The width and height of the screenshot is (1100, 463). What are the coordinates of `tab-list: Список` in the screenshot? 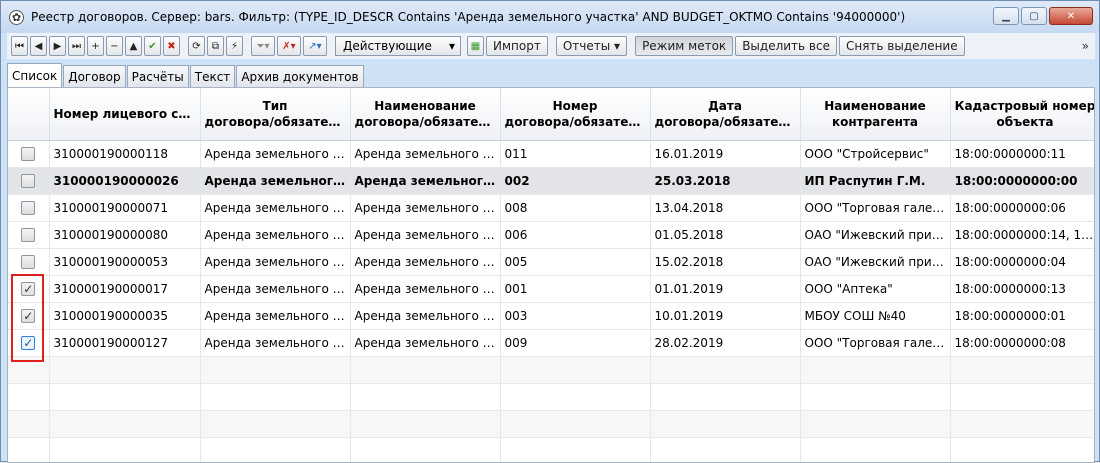 It's located at (35, 75).